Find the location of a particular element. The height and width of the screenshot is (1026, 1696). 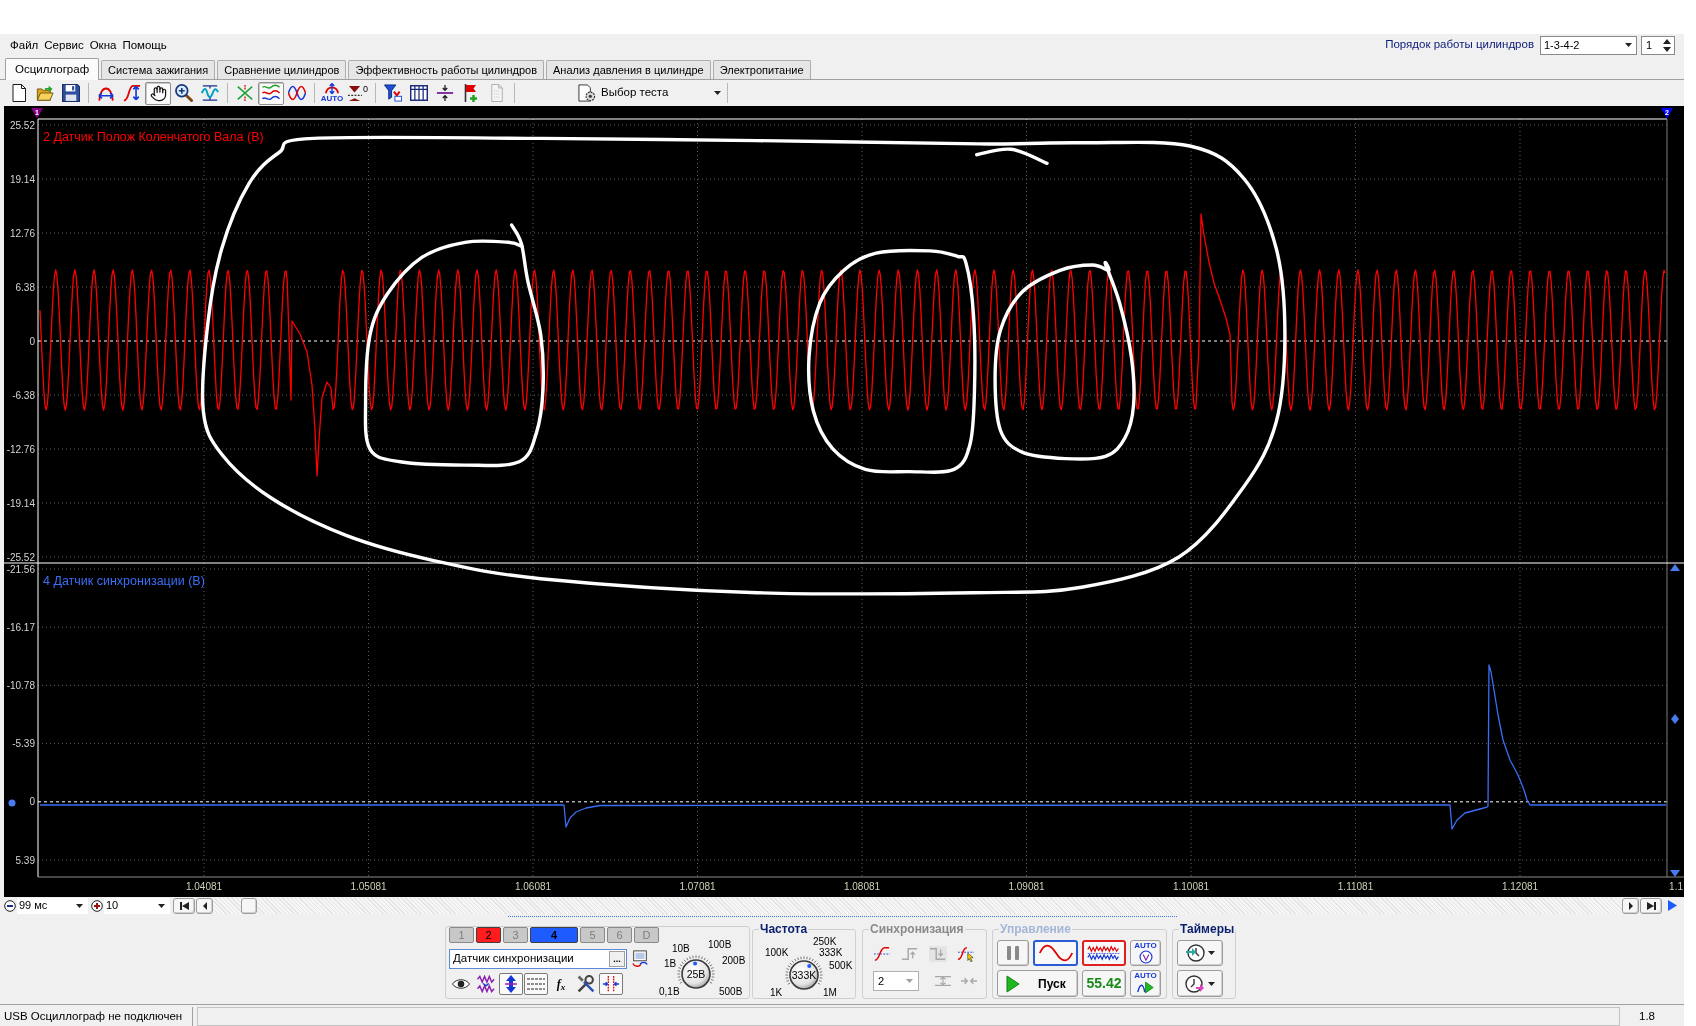

x-axis-label: 1.06081 is located at coordinates (533, 886).